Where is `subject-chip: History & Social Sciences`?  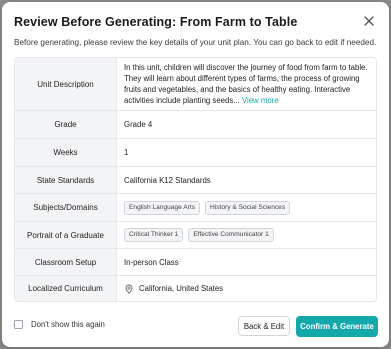
subject-chip: History & Social Sciences is located at coordinates (248, 207).